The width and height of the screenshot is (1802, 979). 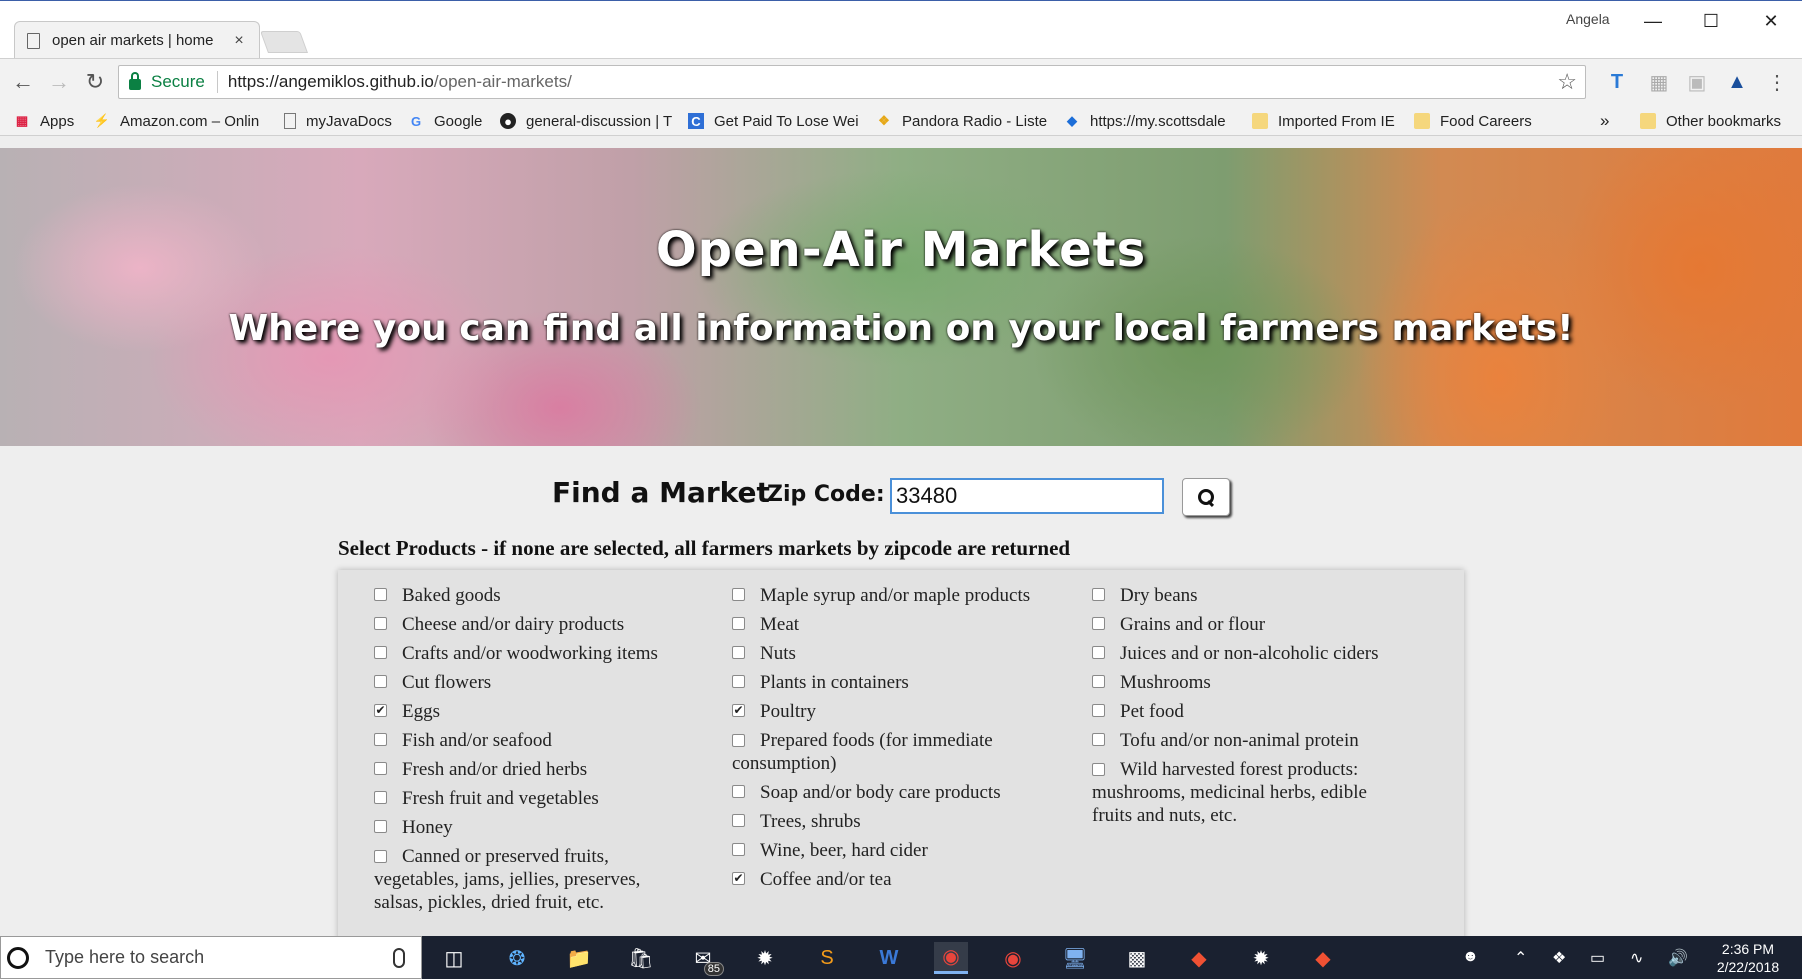 I want to click on battery-icon: ▭, so click(x=1597, y=958).